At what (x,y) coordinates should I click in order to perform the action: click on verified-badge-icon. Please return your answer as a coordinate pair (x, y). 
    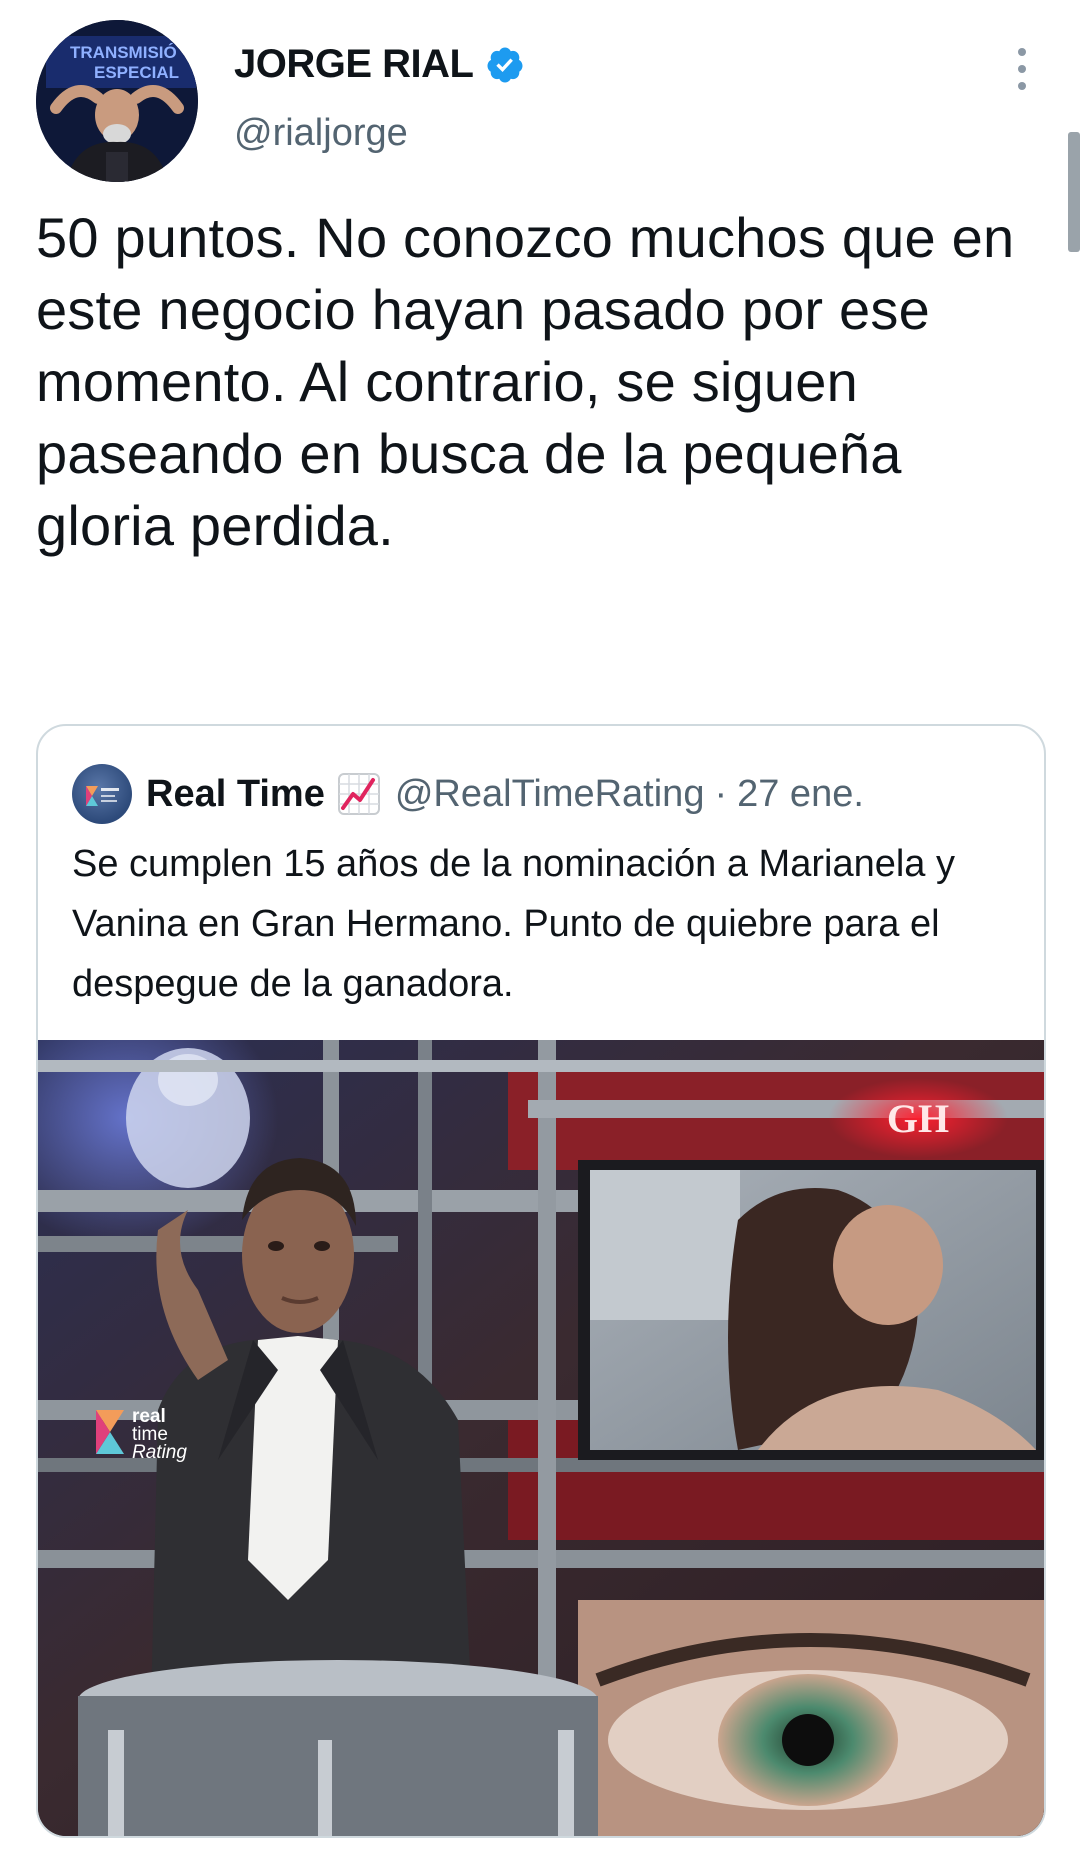
    Looking at the image, I should click on (505, 64).